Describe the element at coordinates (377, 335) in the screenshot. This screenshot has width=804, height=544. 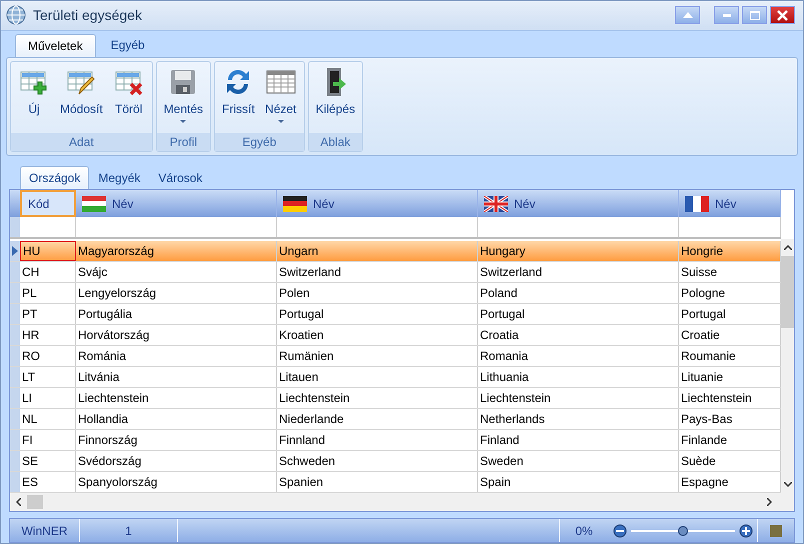
I see `table-cell: Kroatien` at that location.